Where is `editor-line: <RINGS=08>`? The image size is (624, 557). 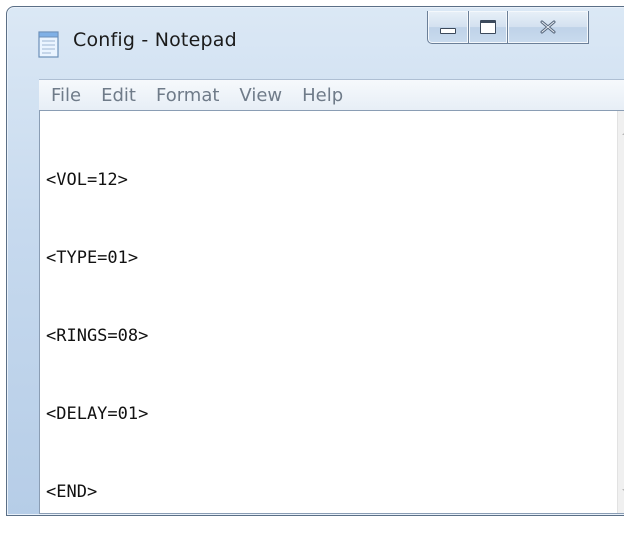
editor-line: <RINGS=08> is located at coordinates (97, 336).